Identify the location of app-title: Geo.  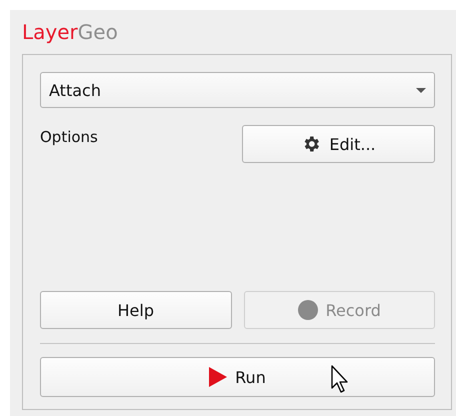
(98, 32).